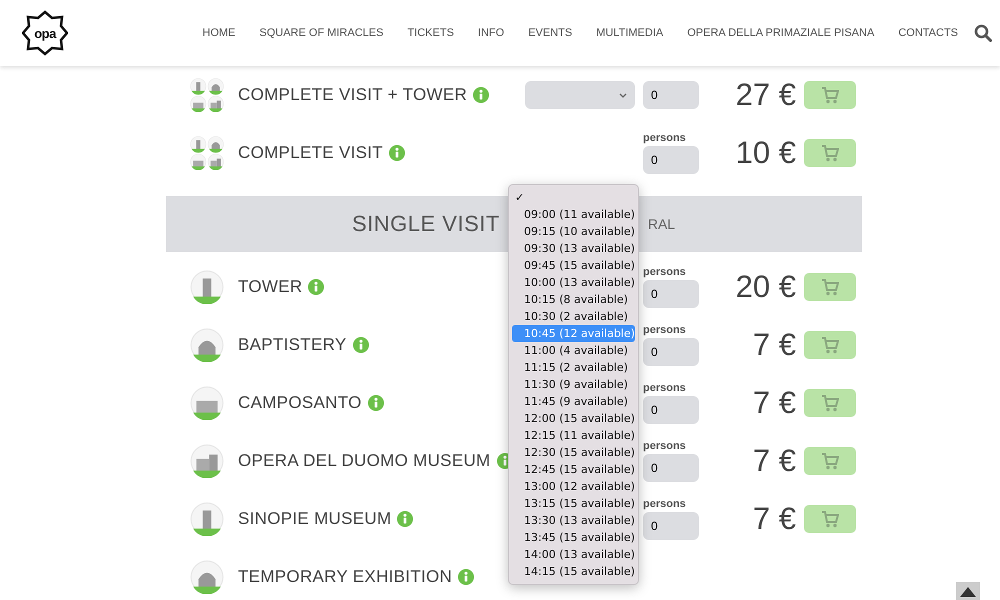 This screenshot has height=600, width=1000. I want to click on time-option: 09:30 (13 available), so click(573, 248).